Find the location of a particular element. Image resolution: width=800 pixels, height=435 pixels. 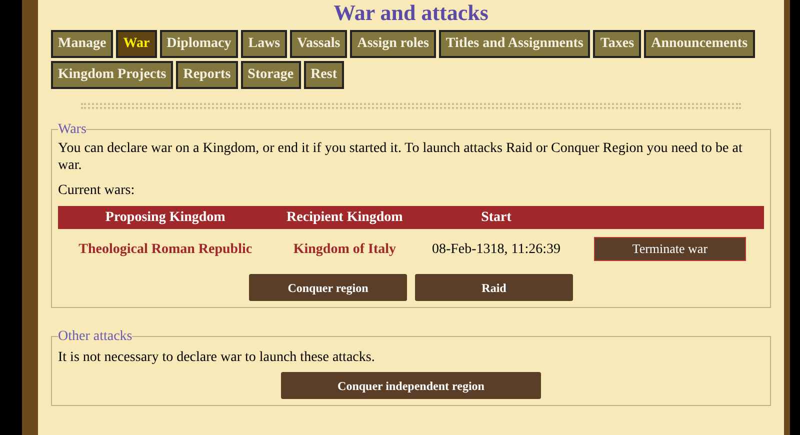

kingdom-link: Theological Roman Republic is located at coordinates (165, 249).